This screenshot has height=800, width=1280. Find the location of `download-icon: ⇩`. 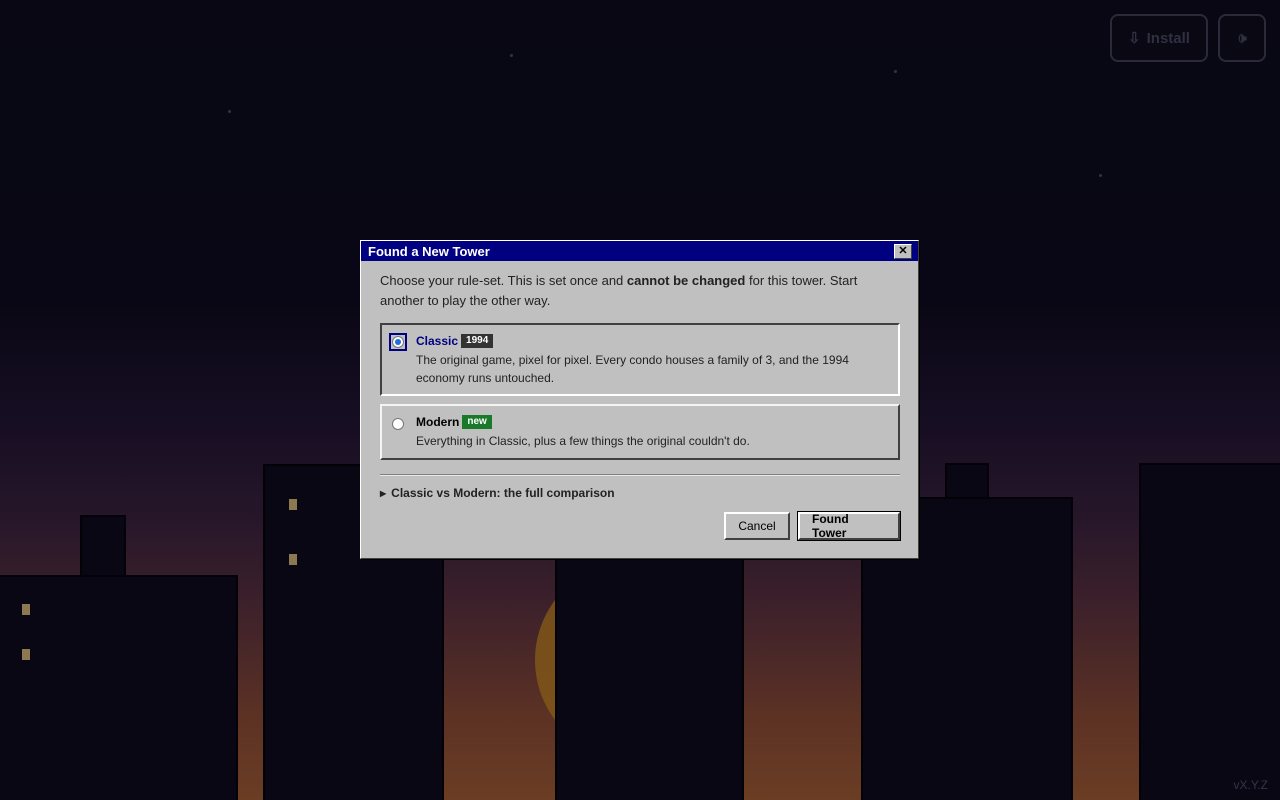

download-icon: ⇩ is located at coordinates (1134, 38).